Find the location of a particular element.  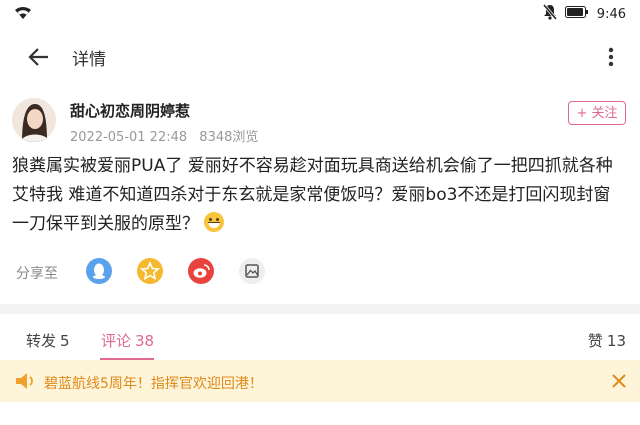

status-time: 9:46 is located at coordinates (611, 14).